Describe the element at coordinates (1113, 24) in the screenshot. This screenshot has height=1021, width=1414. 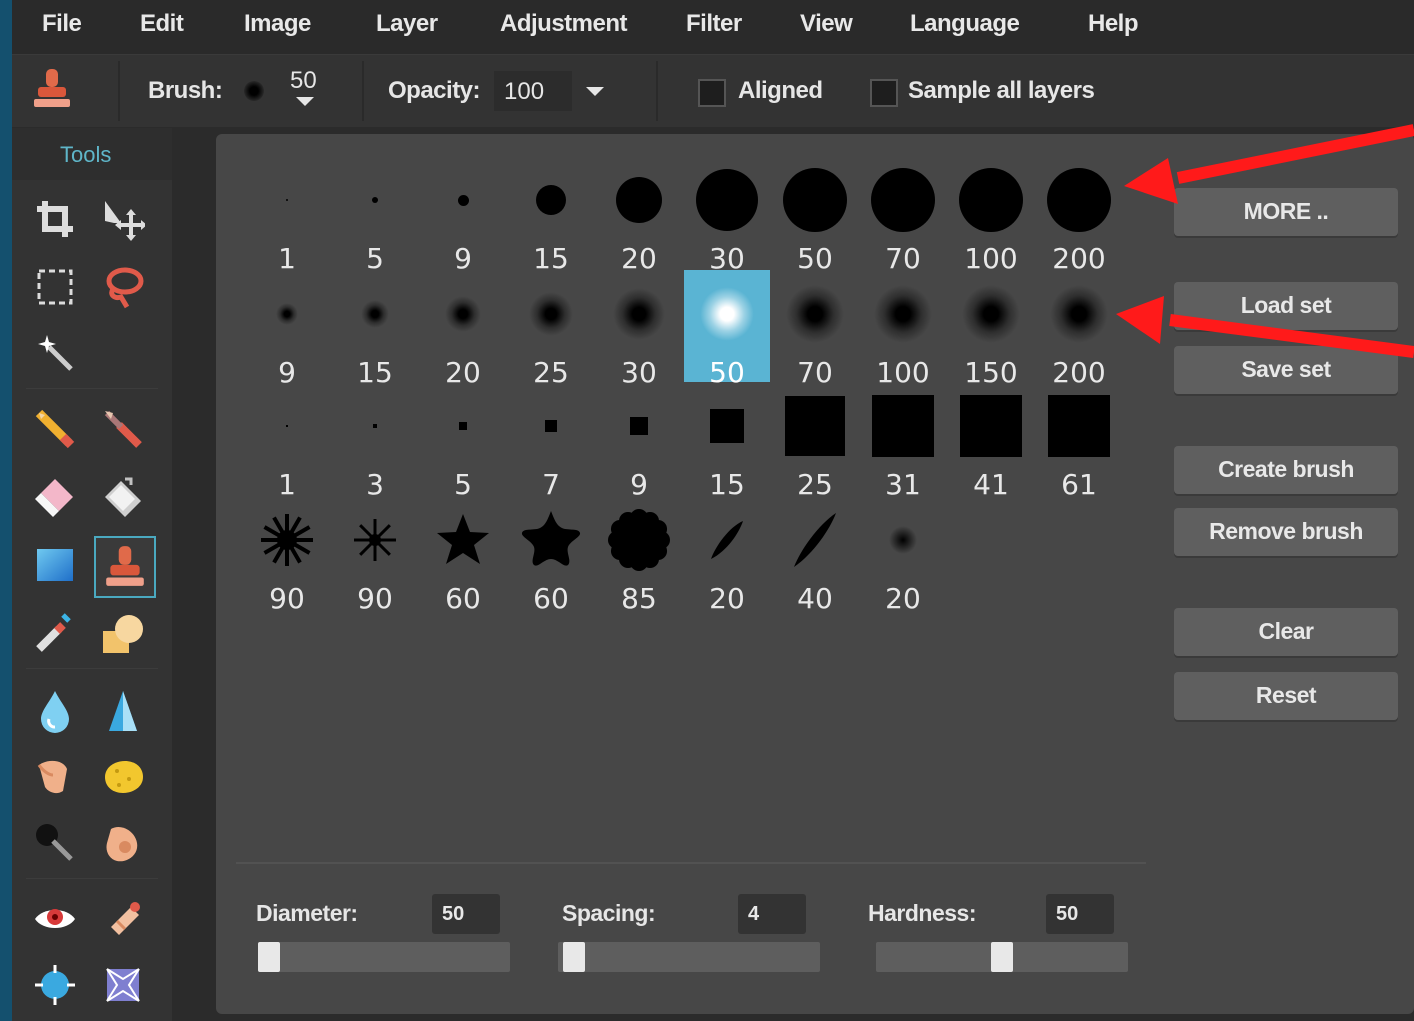
I see `menu-help: Help` at that location.